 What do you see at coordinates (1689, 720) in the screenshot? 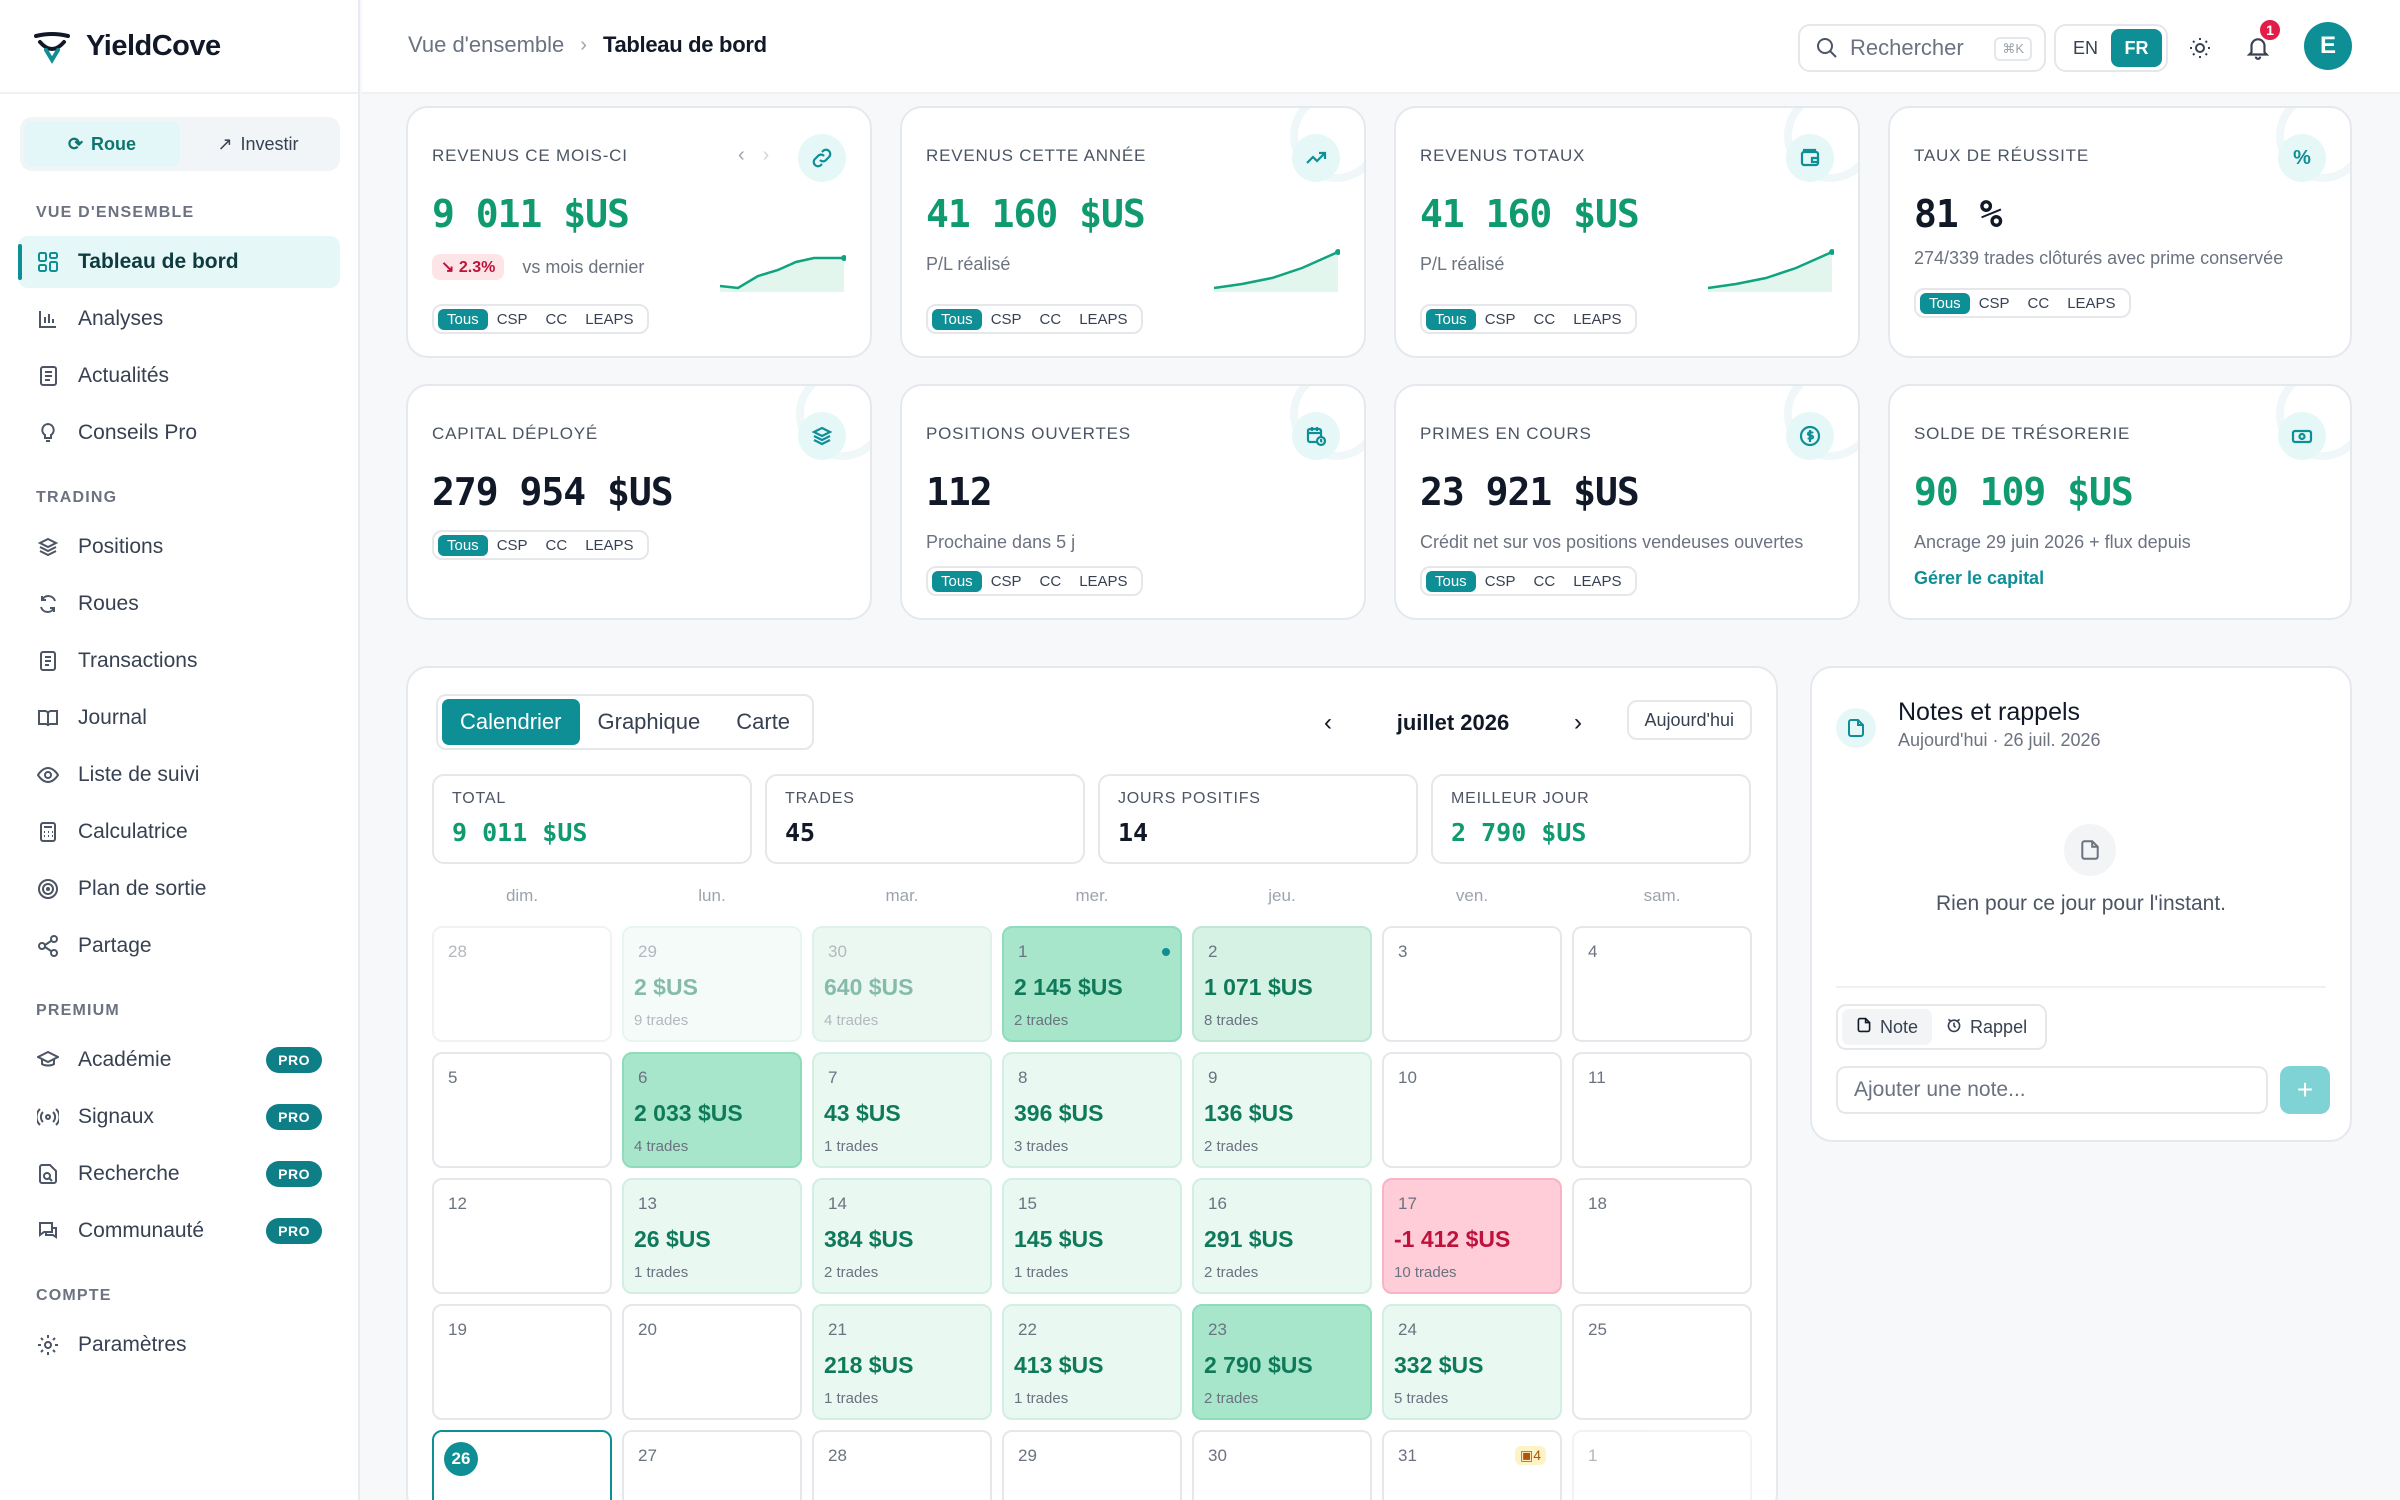
I see `today-button: Aujourd'hui` at bounding box center [1689, 720].